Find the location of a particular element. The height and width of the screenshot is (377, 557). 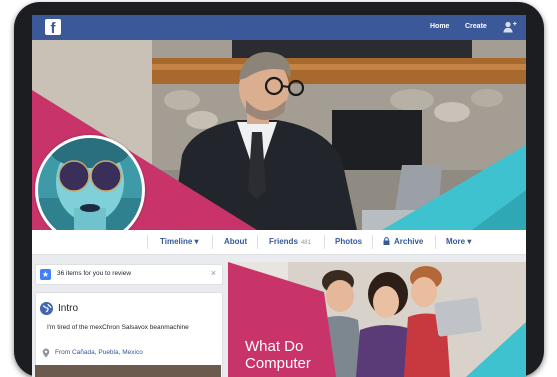

tab-friends-label: Friends is located at coordinates (283, 241).